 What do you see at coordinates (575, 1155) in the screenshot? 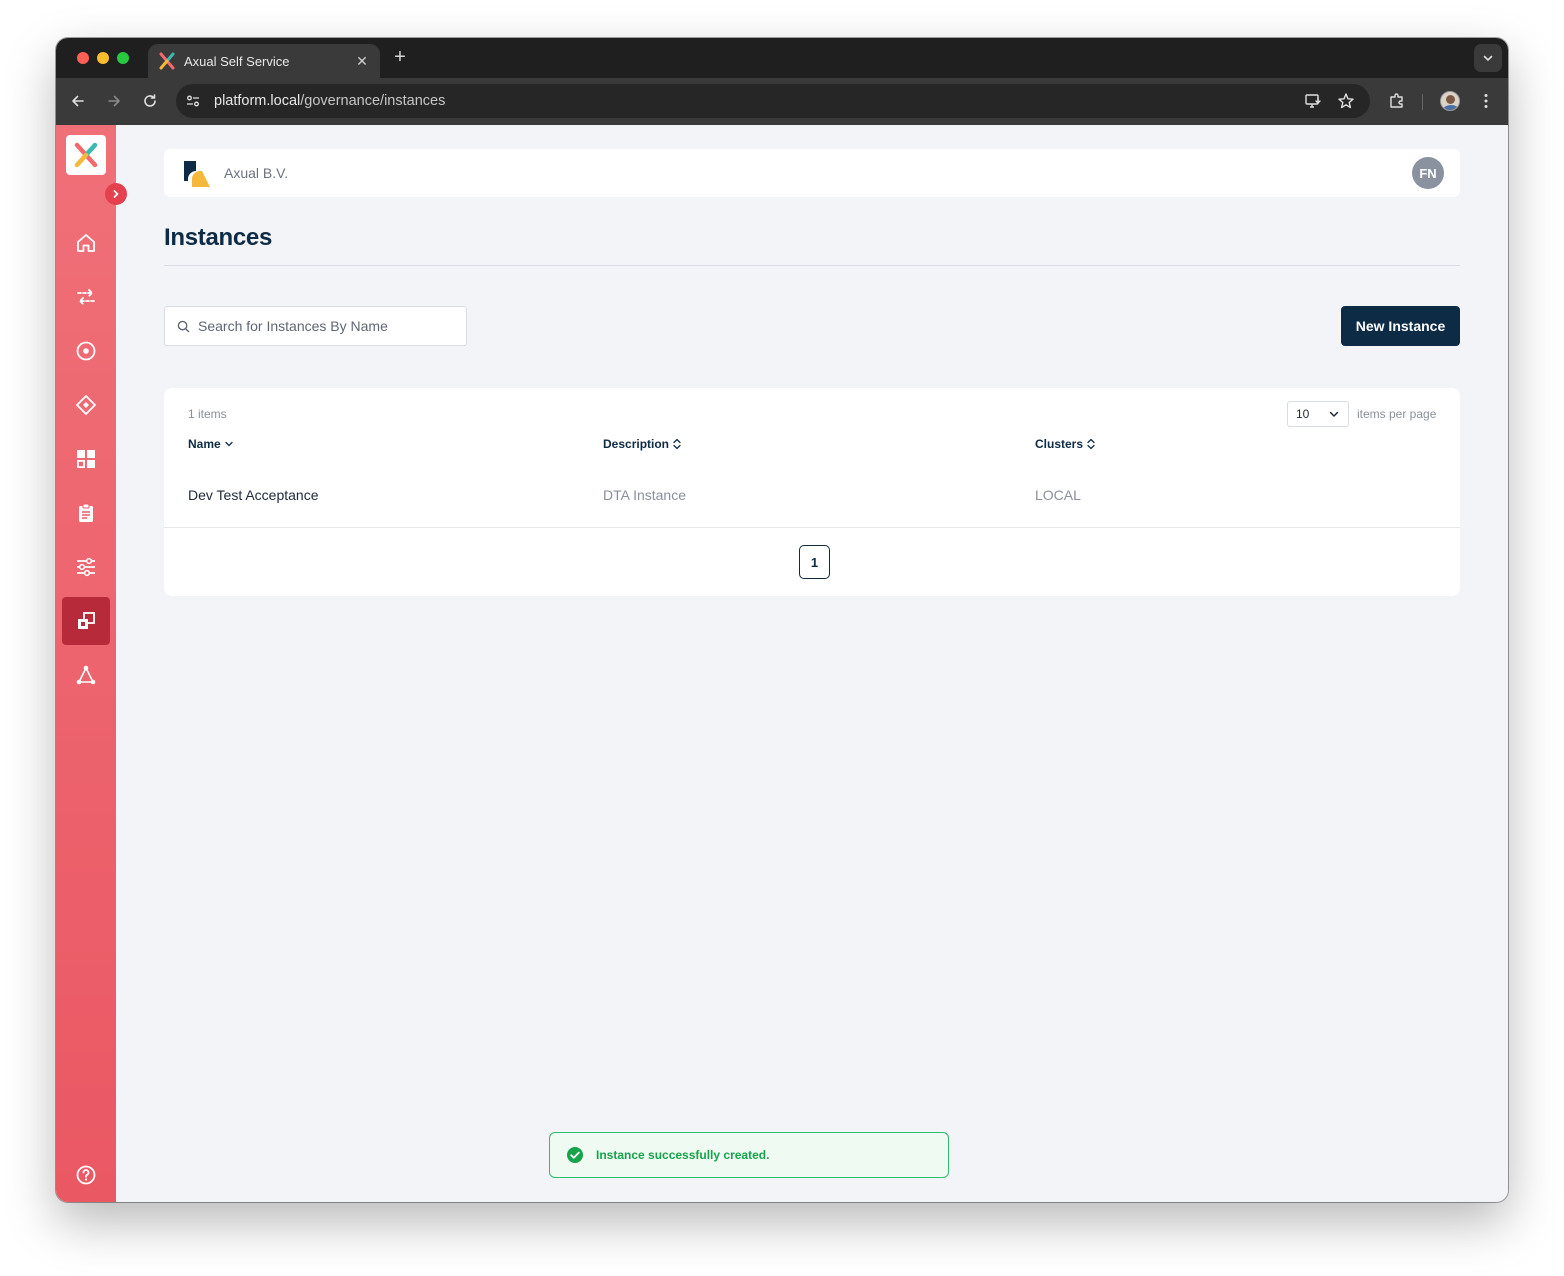
I see `check-circle-icon` at bounding box center [575, 1155].